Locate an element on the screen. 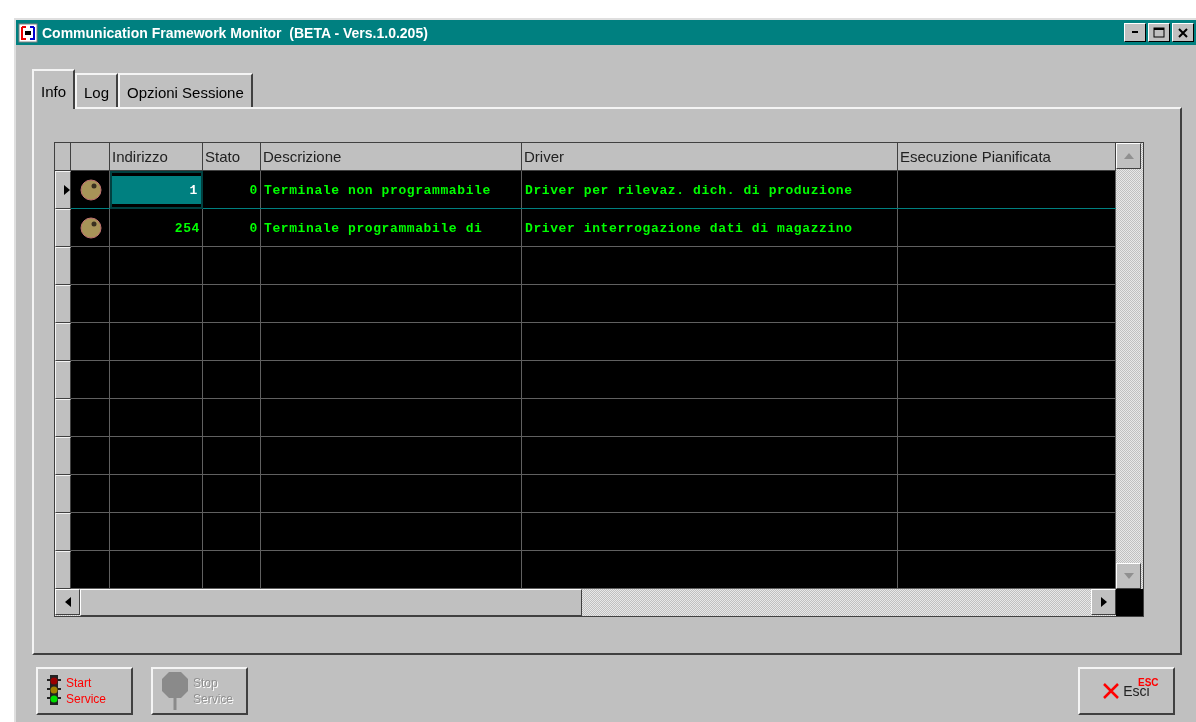 This screenshot has height=722, width=1196. up-arrow-icon is located at coordinates (1128, 156).